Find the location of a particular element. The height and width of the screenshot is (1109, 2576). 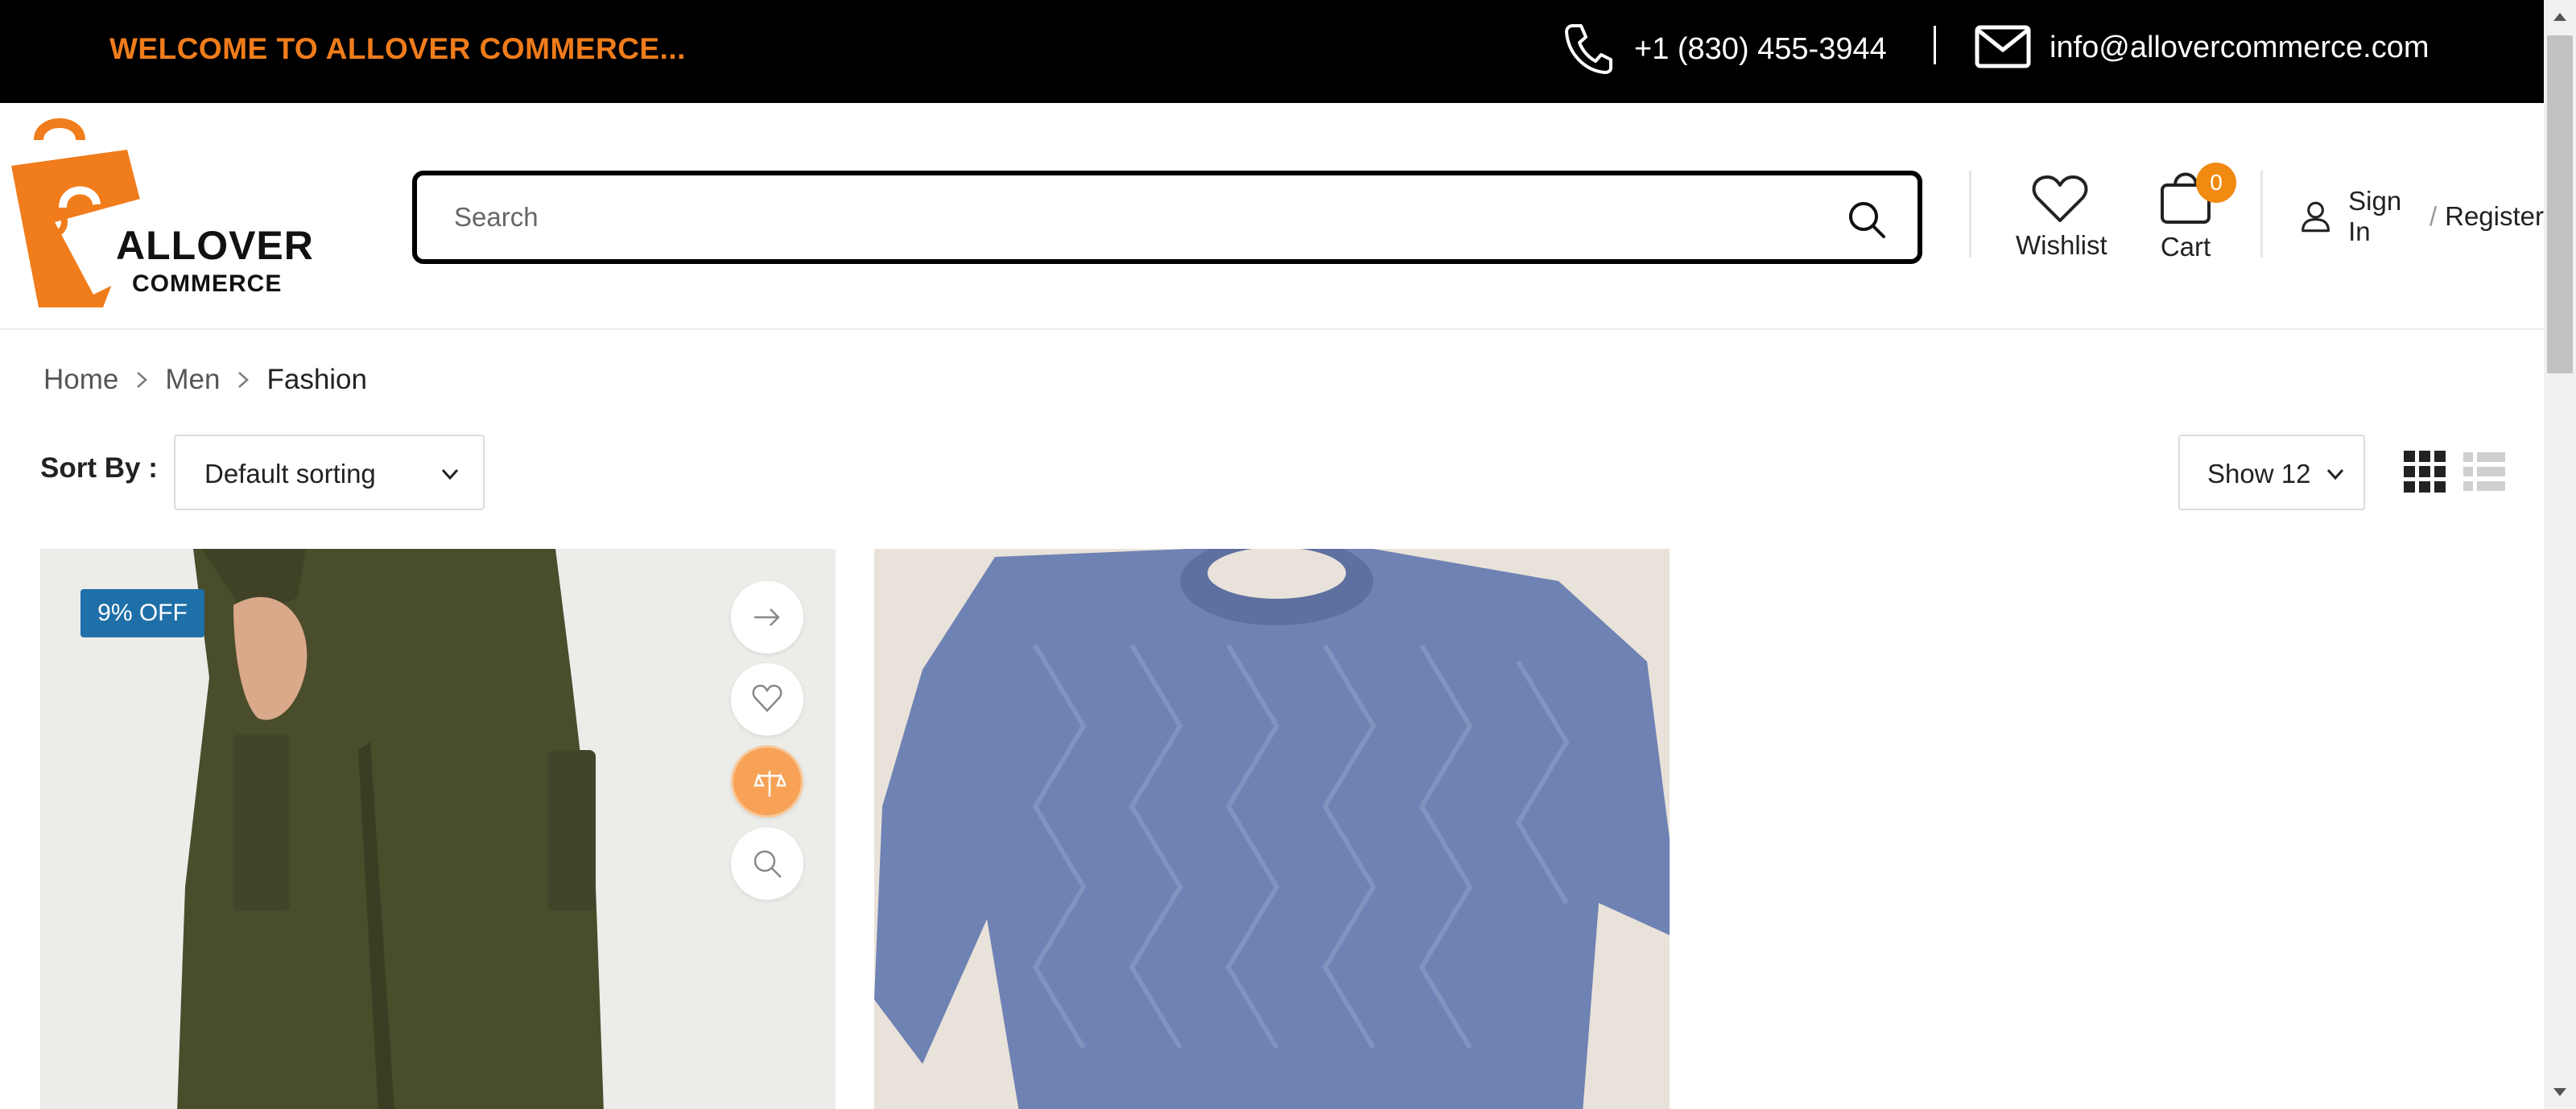

cart-label: Cart is located at coordinates (2185, 247).